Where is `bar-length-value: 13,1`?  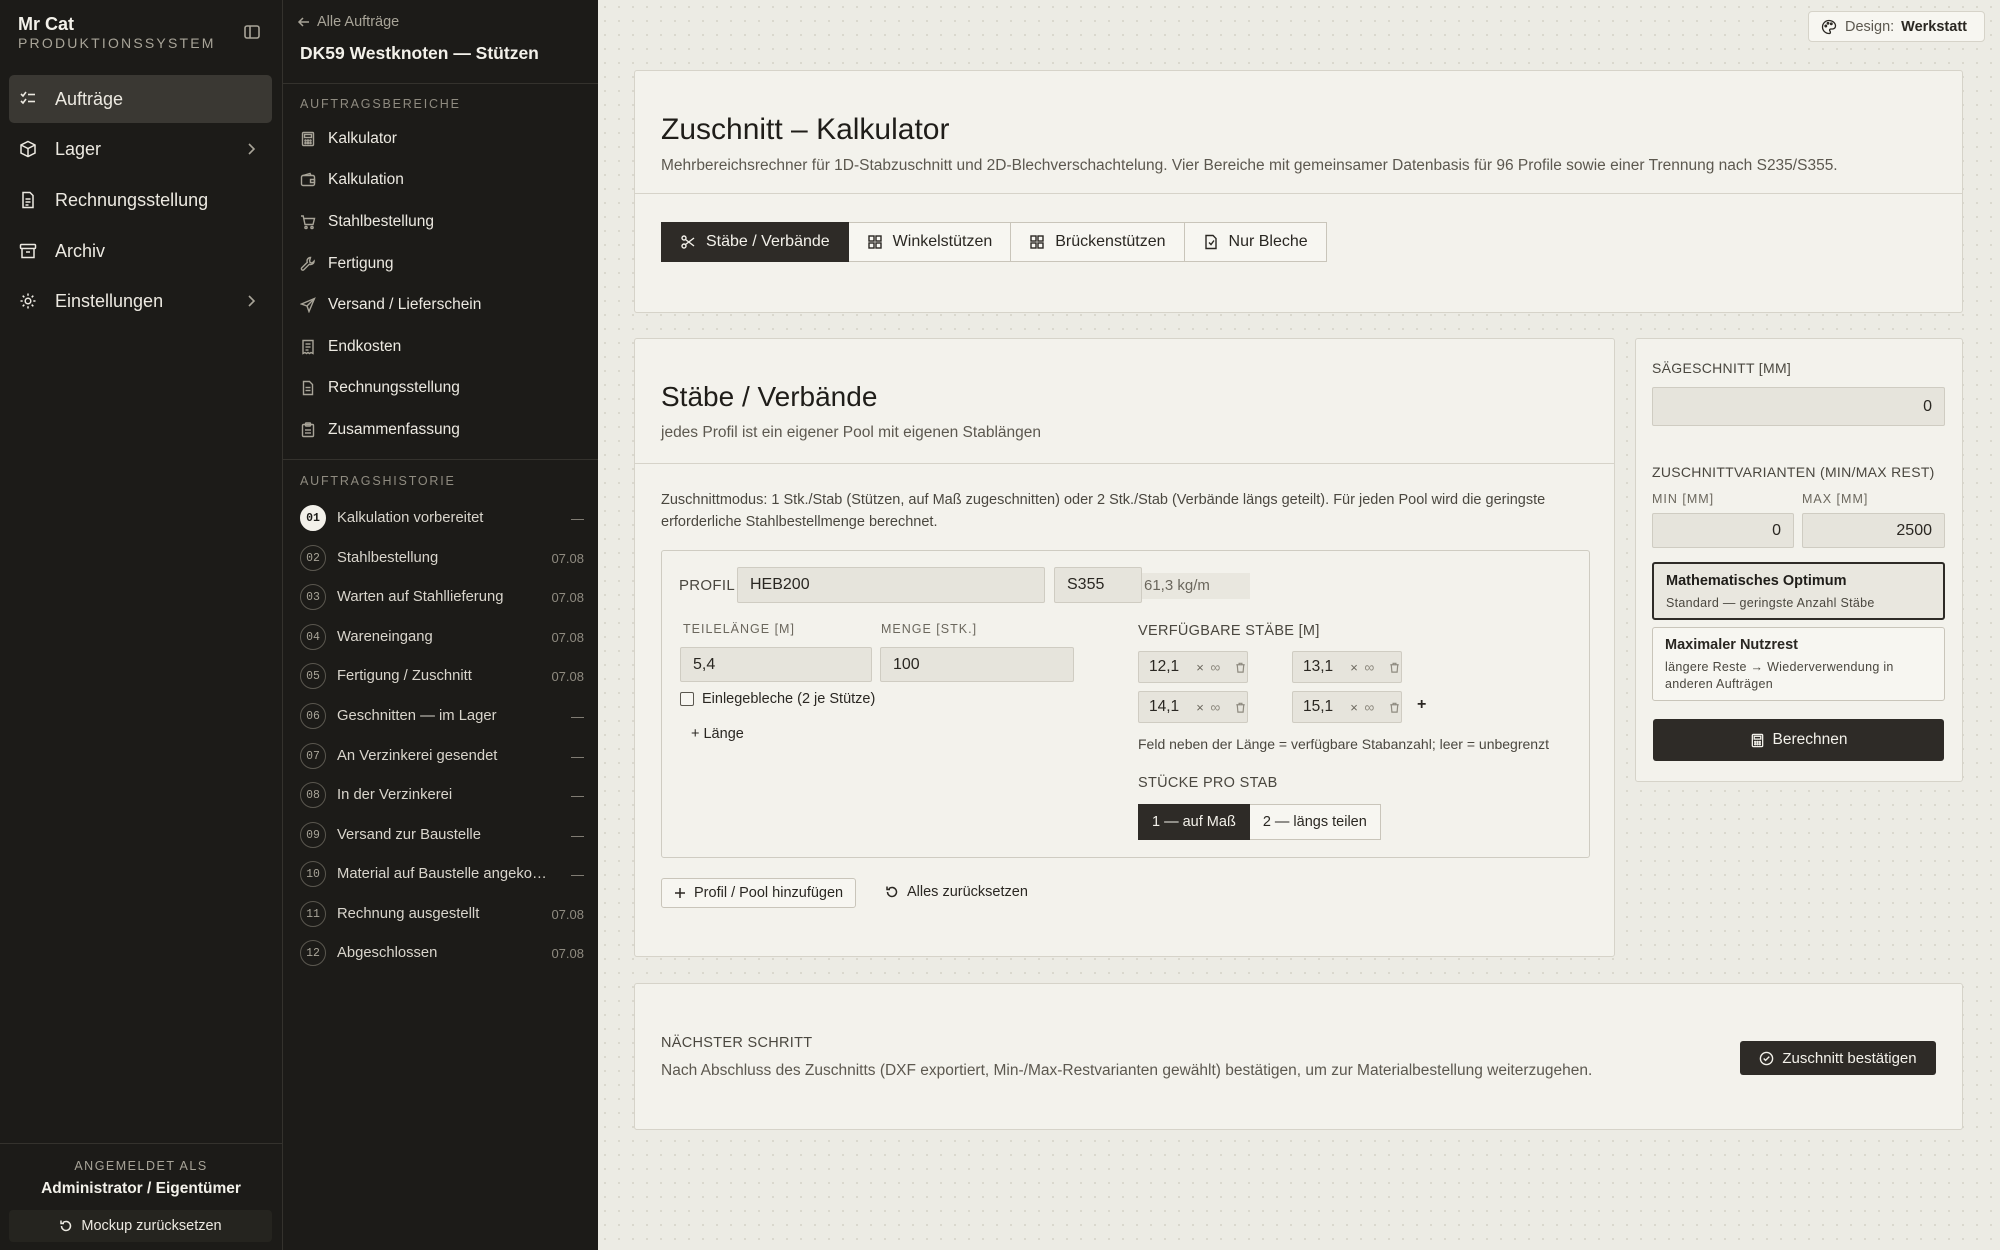 bar-length-value: 13,1 is located at coordinates (1326, 667).